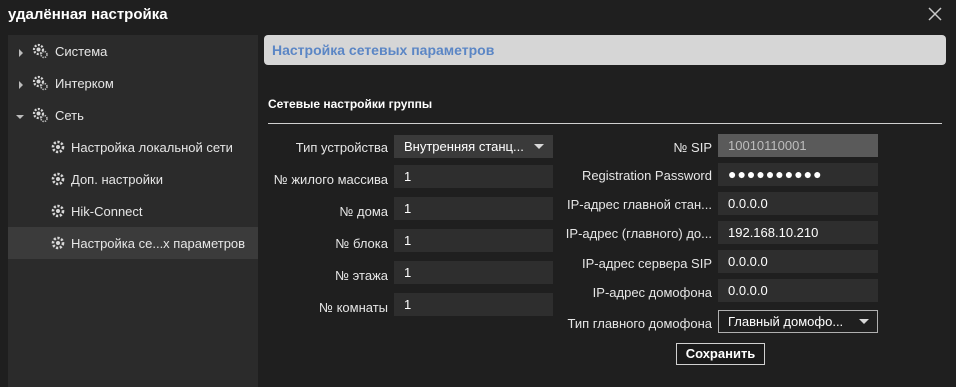 The image size is (956, 387). Describe the element at coordinates (652, 292) in the screenshot. I see `door-station-ip-label: IP-адрес домофона` at that location.